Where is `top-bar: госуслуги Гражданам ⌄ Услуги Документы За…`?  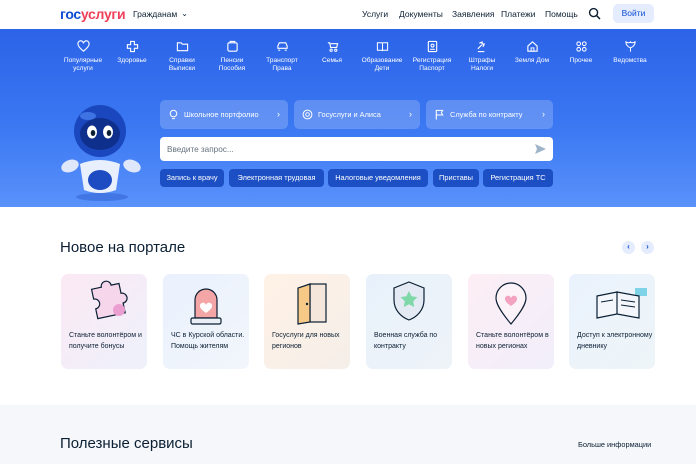
top-bar: госуслуги Гражданам ⌄ Услуги Документы За… is located at coordinates (348, 14).